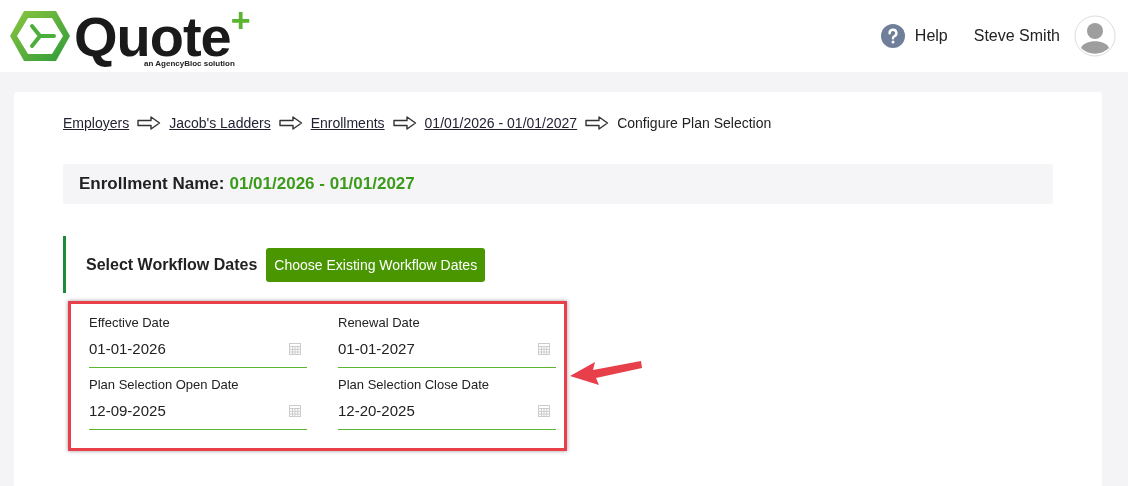 This screenshot has height=486, width=1128. Describe the element at coordinates (501, 123) in the screenshot. I see `breadcrumb-link: 01/01/2026 - 01/01/2027` at that location.